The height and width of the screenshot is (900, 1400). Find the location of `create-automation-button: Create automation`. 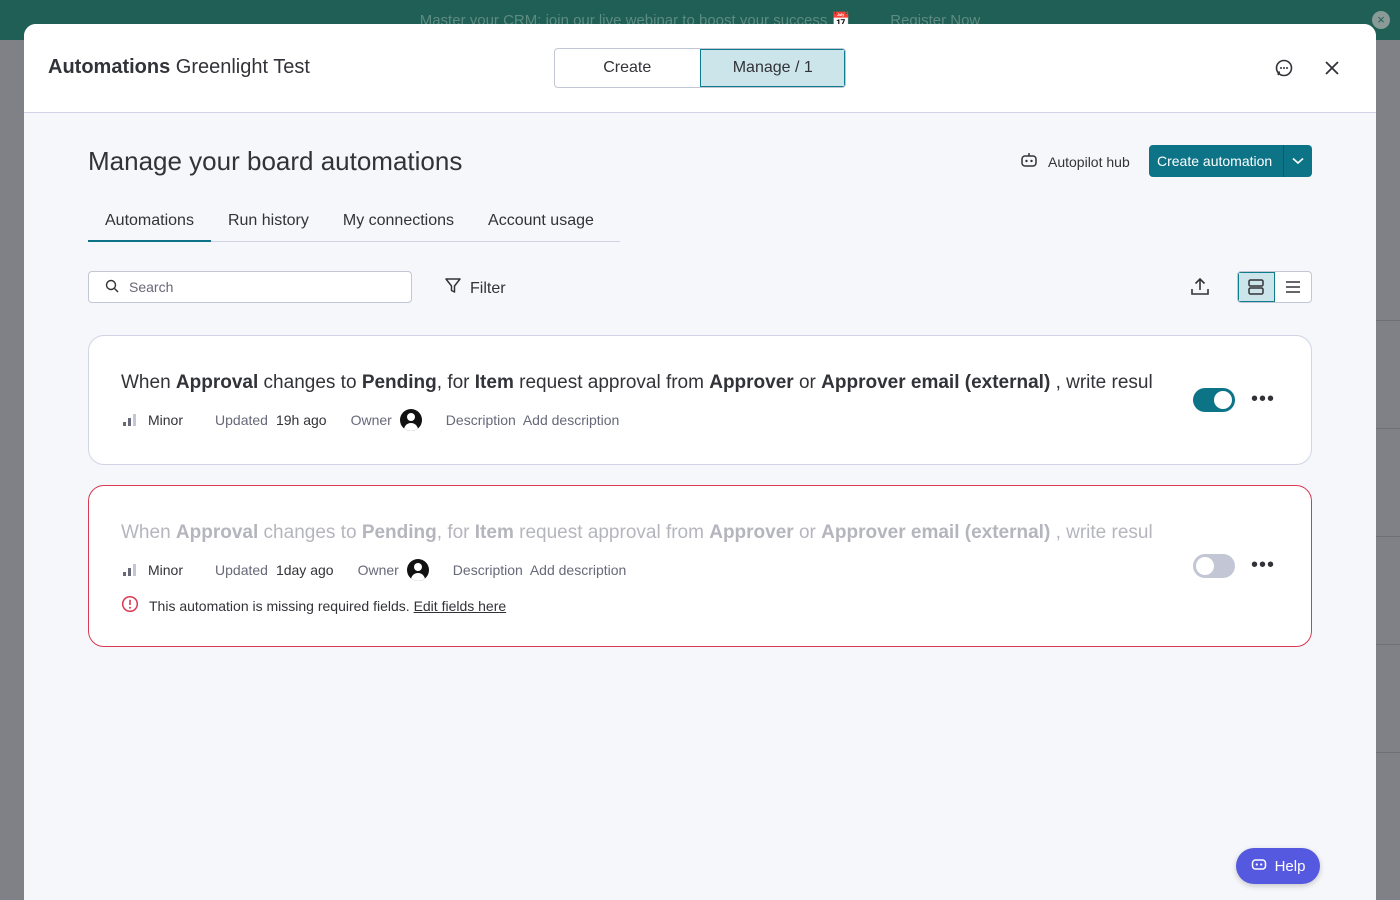

create-automation-button: Create automation is located at coordinates (1230, 161).